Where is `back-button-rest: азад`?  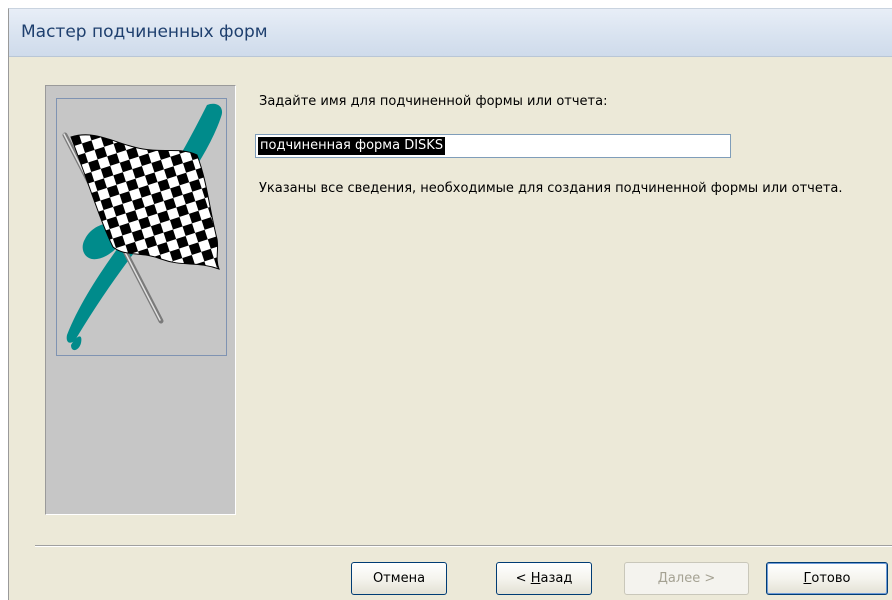
back-button-rest: азад is located at coordinates (556, 578).